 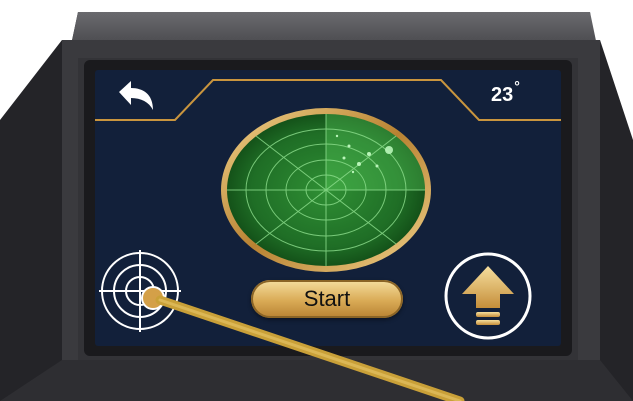 I want to click on temperature-value: 23, so click(x=502, y=95).